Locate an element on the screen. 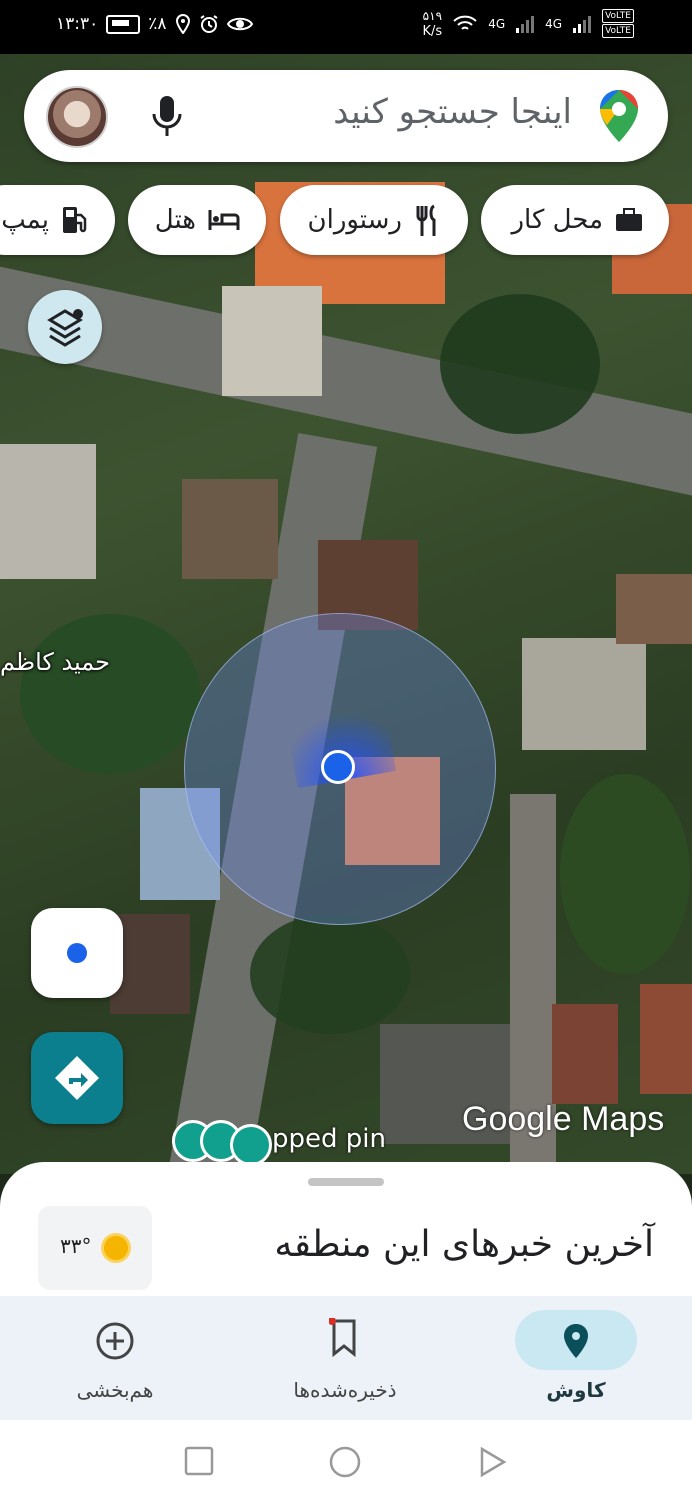  bookmark-icon is located at coordinates (342, 1338).